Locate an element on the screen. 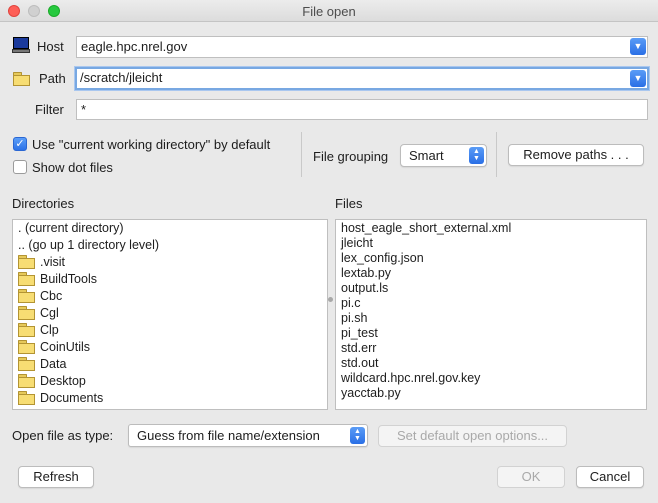  file-grouping-value: Smart is located at coordinates (426, 155).